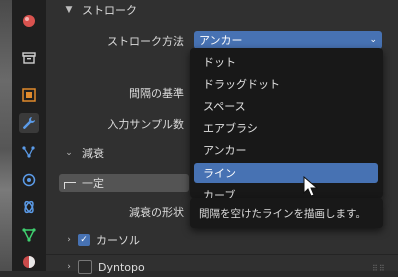 Image resolution: width=398 pixels, height=277 pixels. I want to click on menu-item-curve: カーブ, so click(286, 191).